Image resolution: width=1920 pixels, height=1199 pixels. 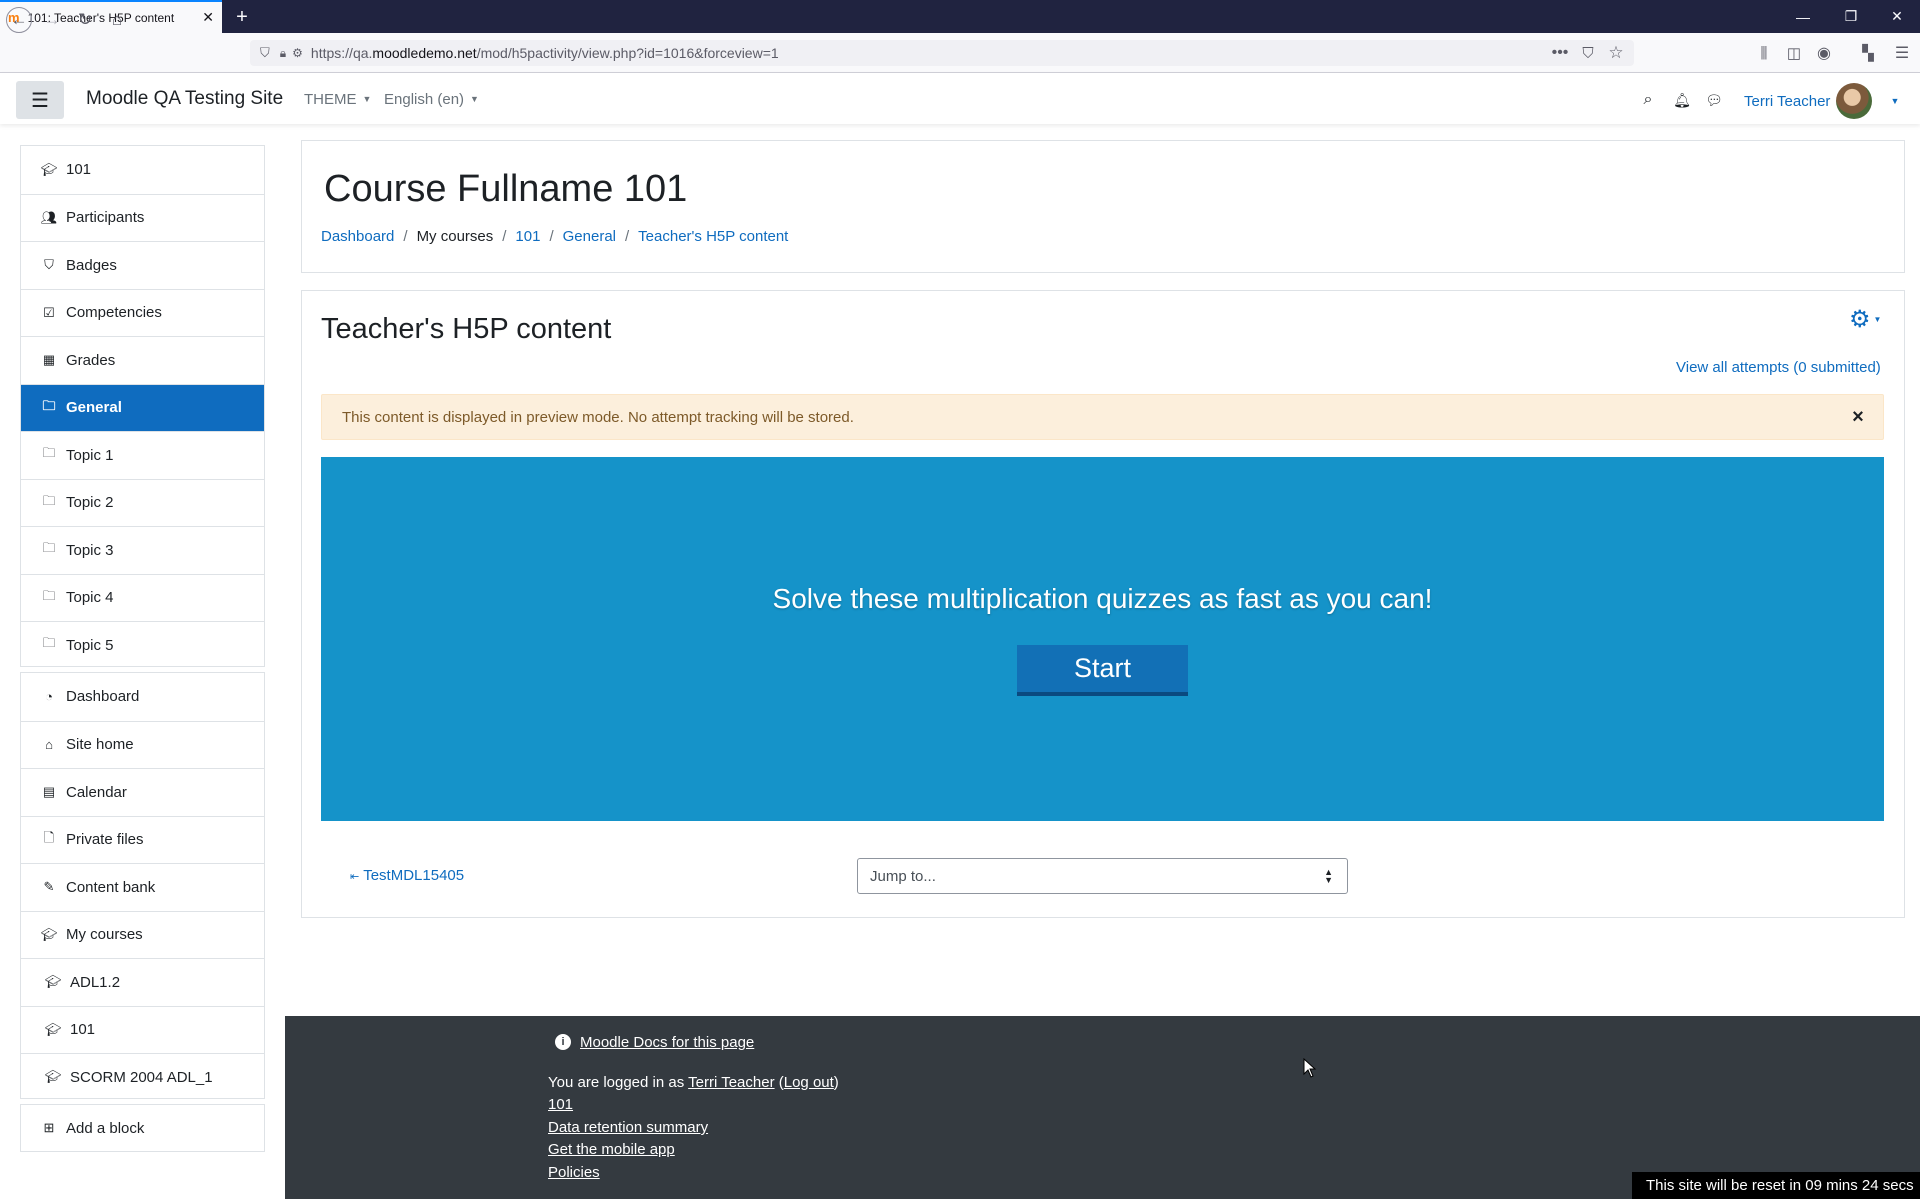 I want to click on close-window-icon: ✕, so click(x=1897, y=16).